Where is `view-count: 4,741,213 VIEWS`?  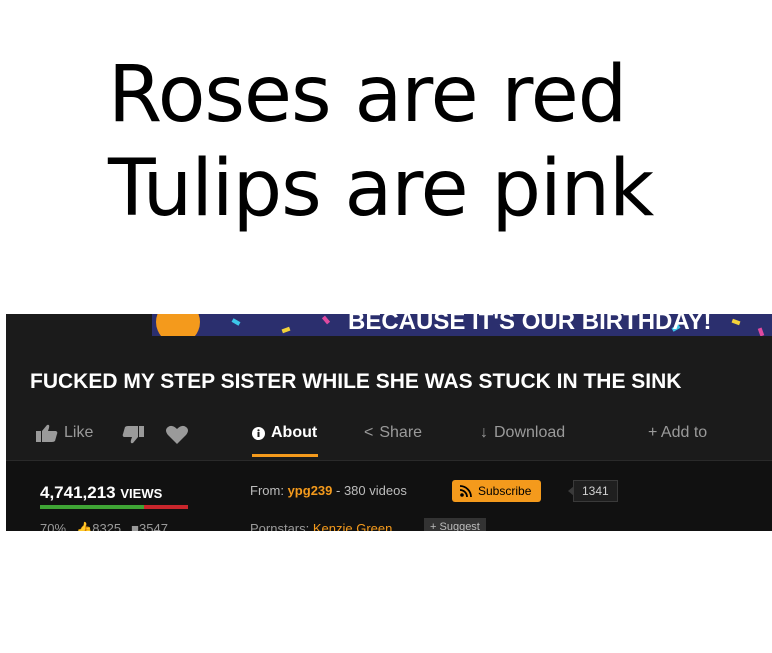 view-count: 4,741,213 VIEWS is located at coordinates (101, 493).